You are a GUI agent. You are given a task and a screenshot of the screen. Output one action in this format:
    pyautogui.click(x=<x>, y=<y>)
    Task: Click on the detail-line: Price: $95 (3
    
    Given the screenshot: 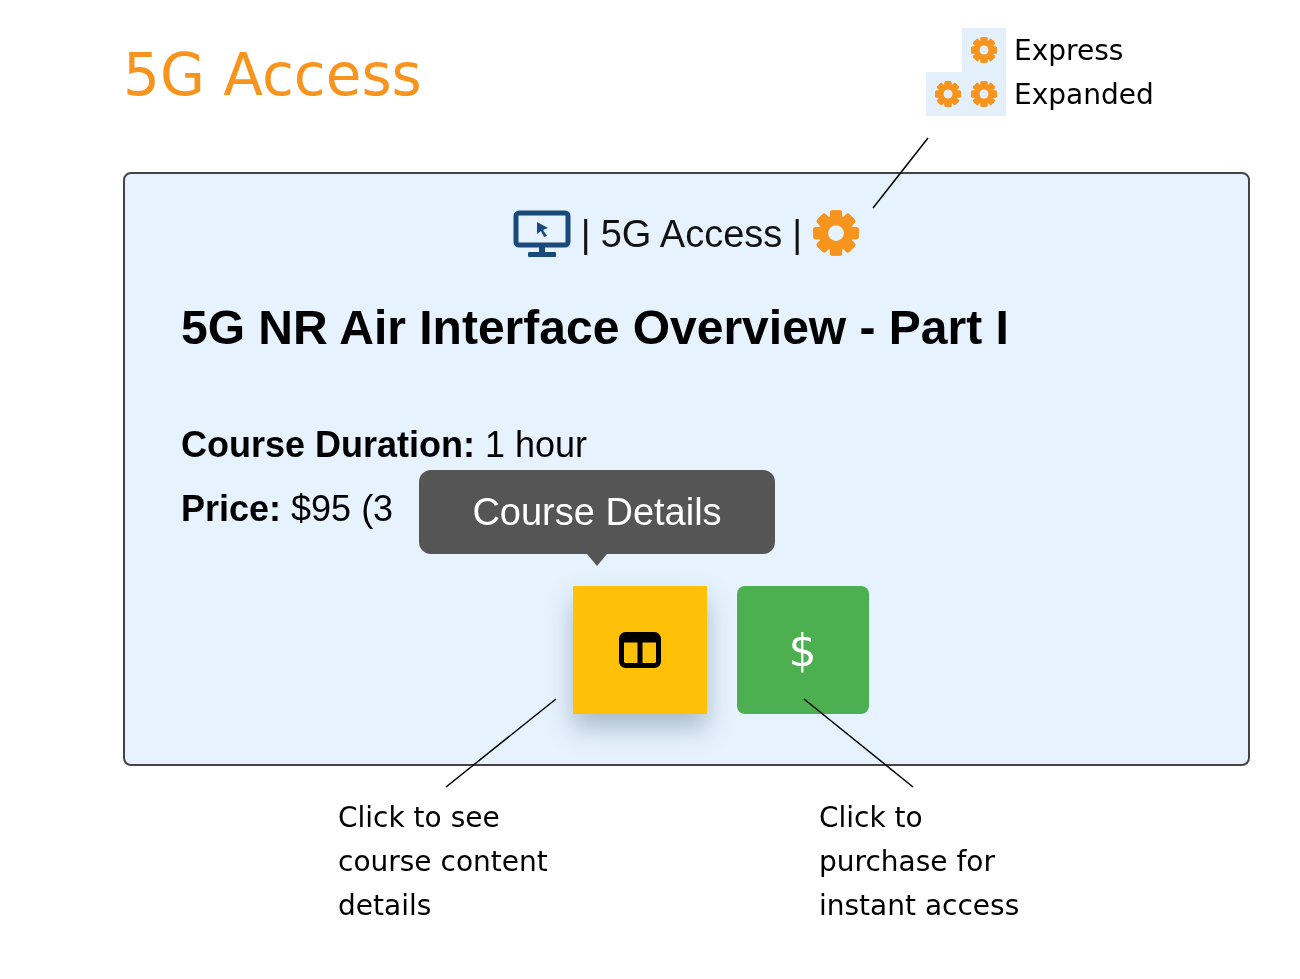 What is the action you would take?
    pyautogui.click(x=287, y=509)
    